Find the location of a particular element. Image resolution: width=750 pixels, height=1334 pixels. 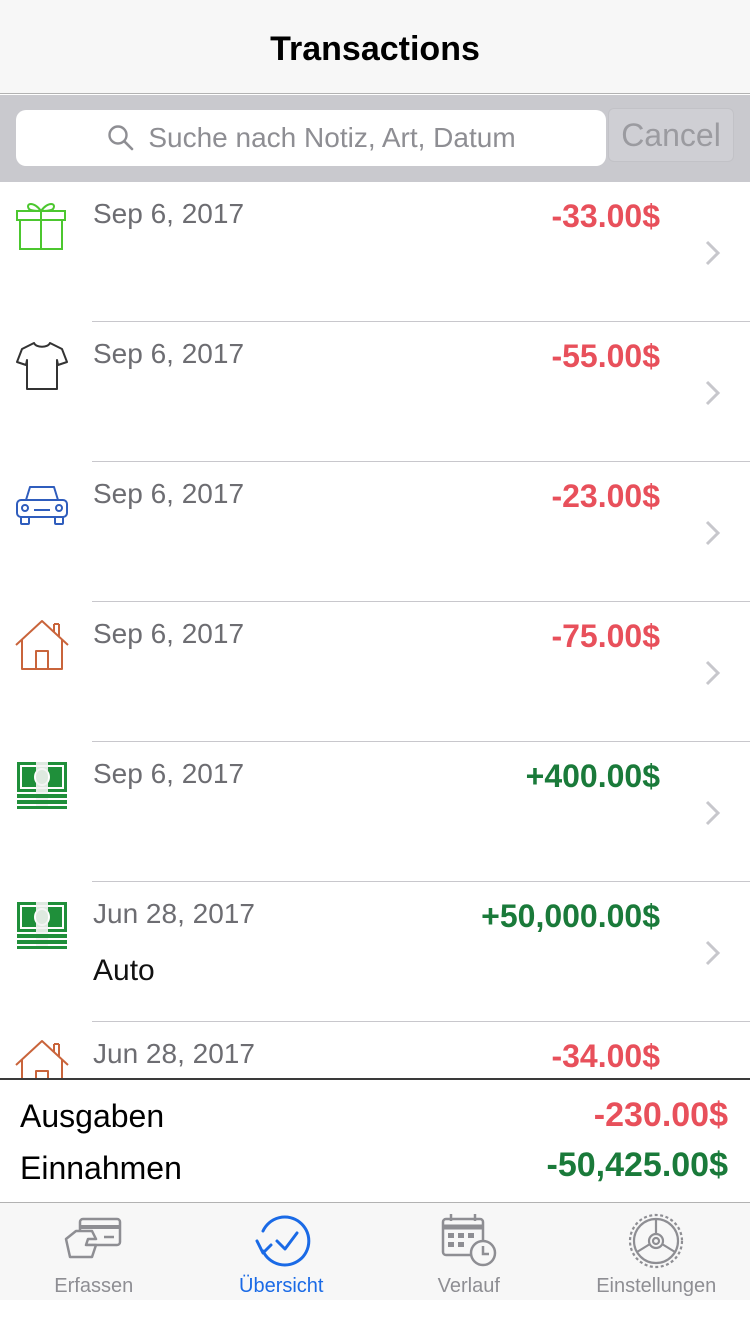

gift-icon is located at coordinates (41, 226).